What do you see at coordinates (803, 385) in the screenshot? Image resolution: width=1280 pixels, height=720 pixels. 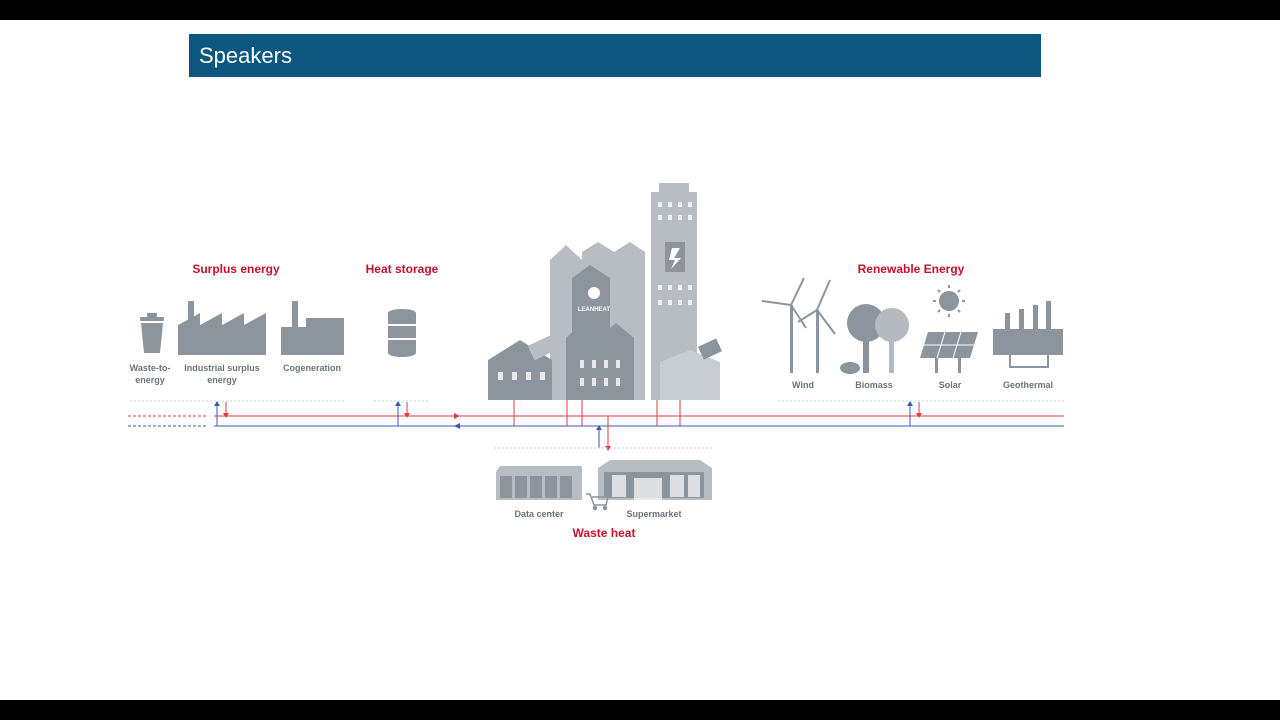 I see `label-wind: Wind` at bounding box center [803, 385].